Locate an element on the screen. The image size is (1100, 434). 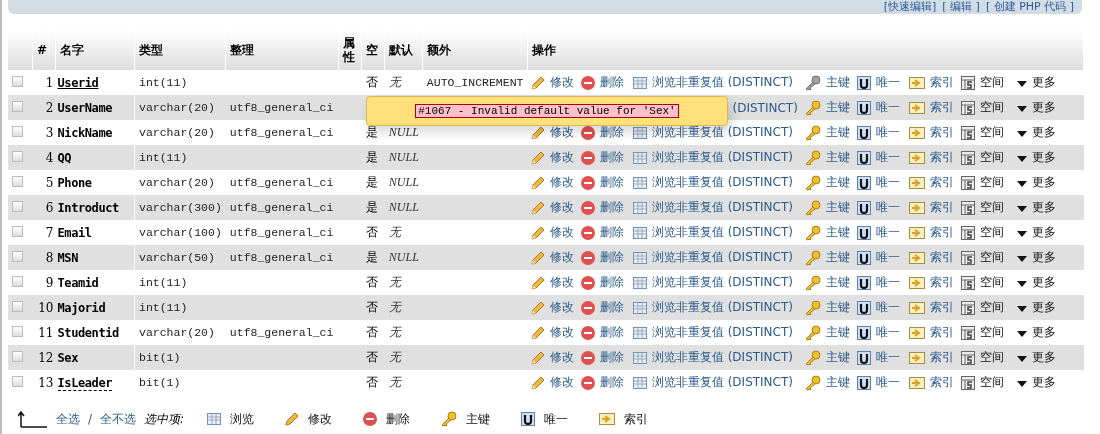
bulk-action-link: 浏览 is located at coordinates (242, 419).